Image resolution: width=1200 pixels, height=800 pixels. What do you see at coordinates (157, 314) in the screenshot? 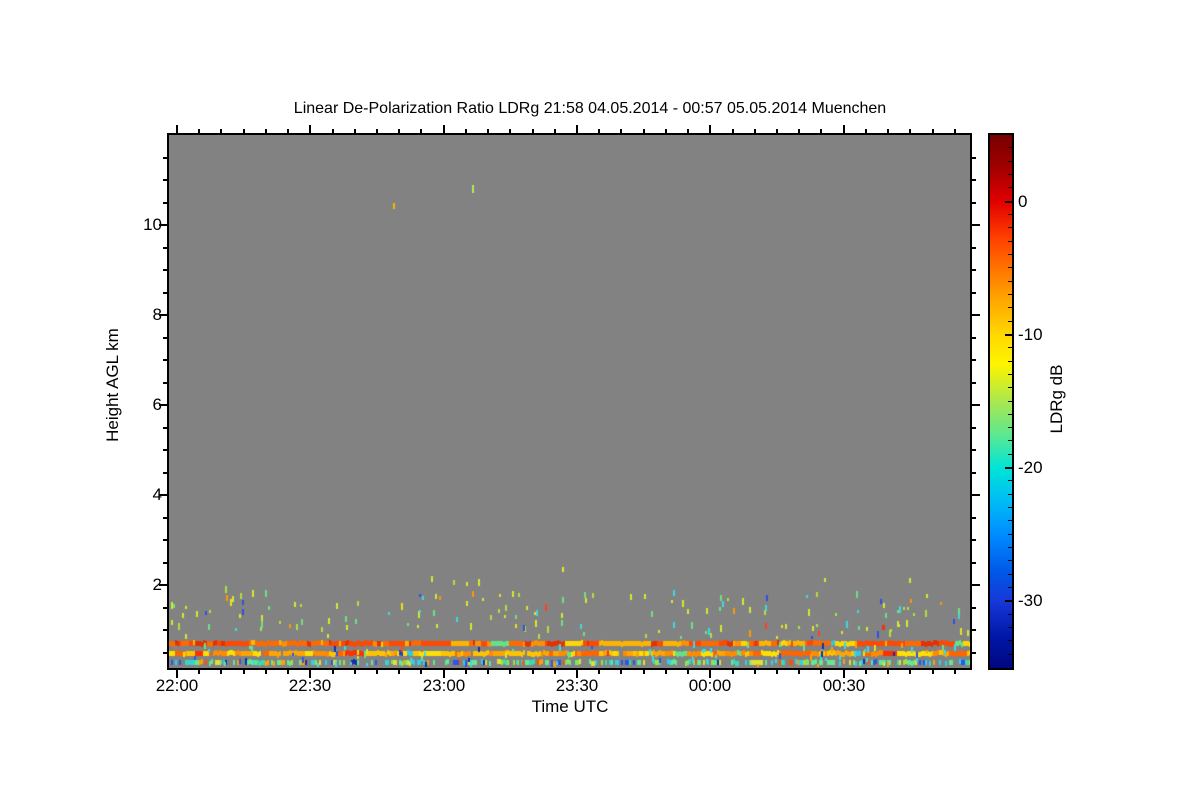
I see `y-tick-label: 8` at bounding box center [157, 314].